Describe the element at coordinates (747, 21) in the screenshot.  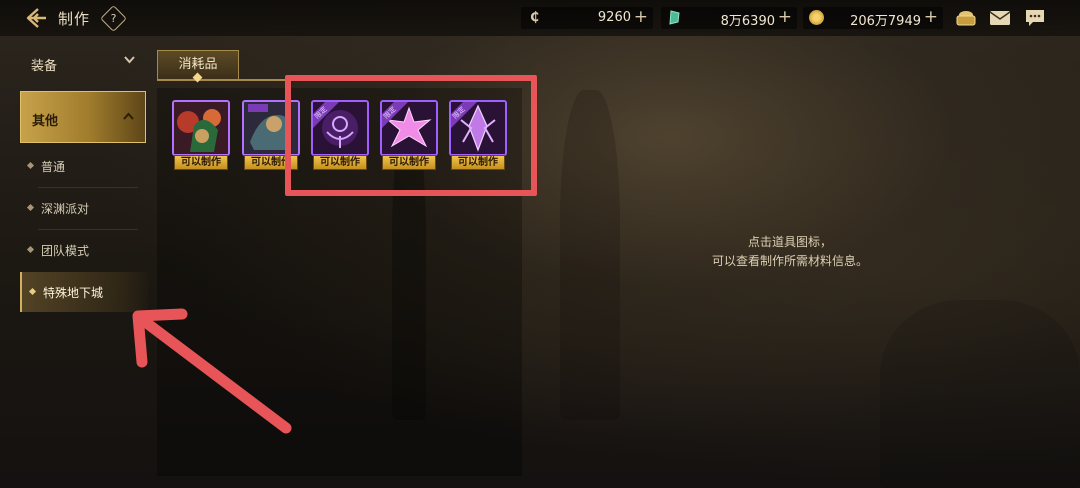
I see `gem-amount: 8万6390` at that location.